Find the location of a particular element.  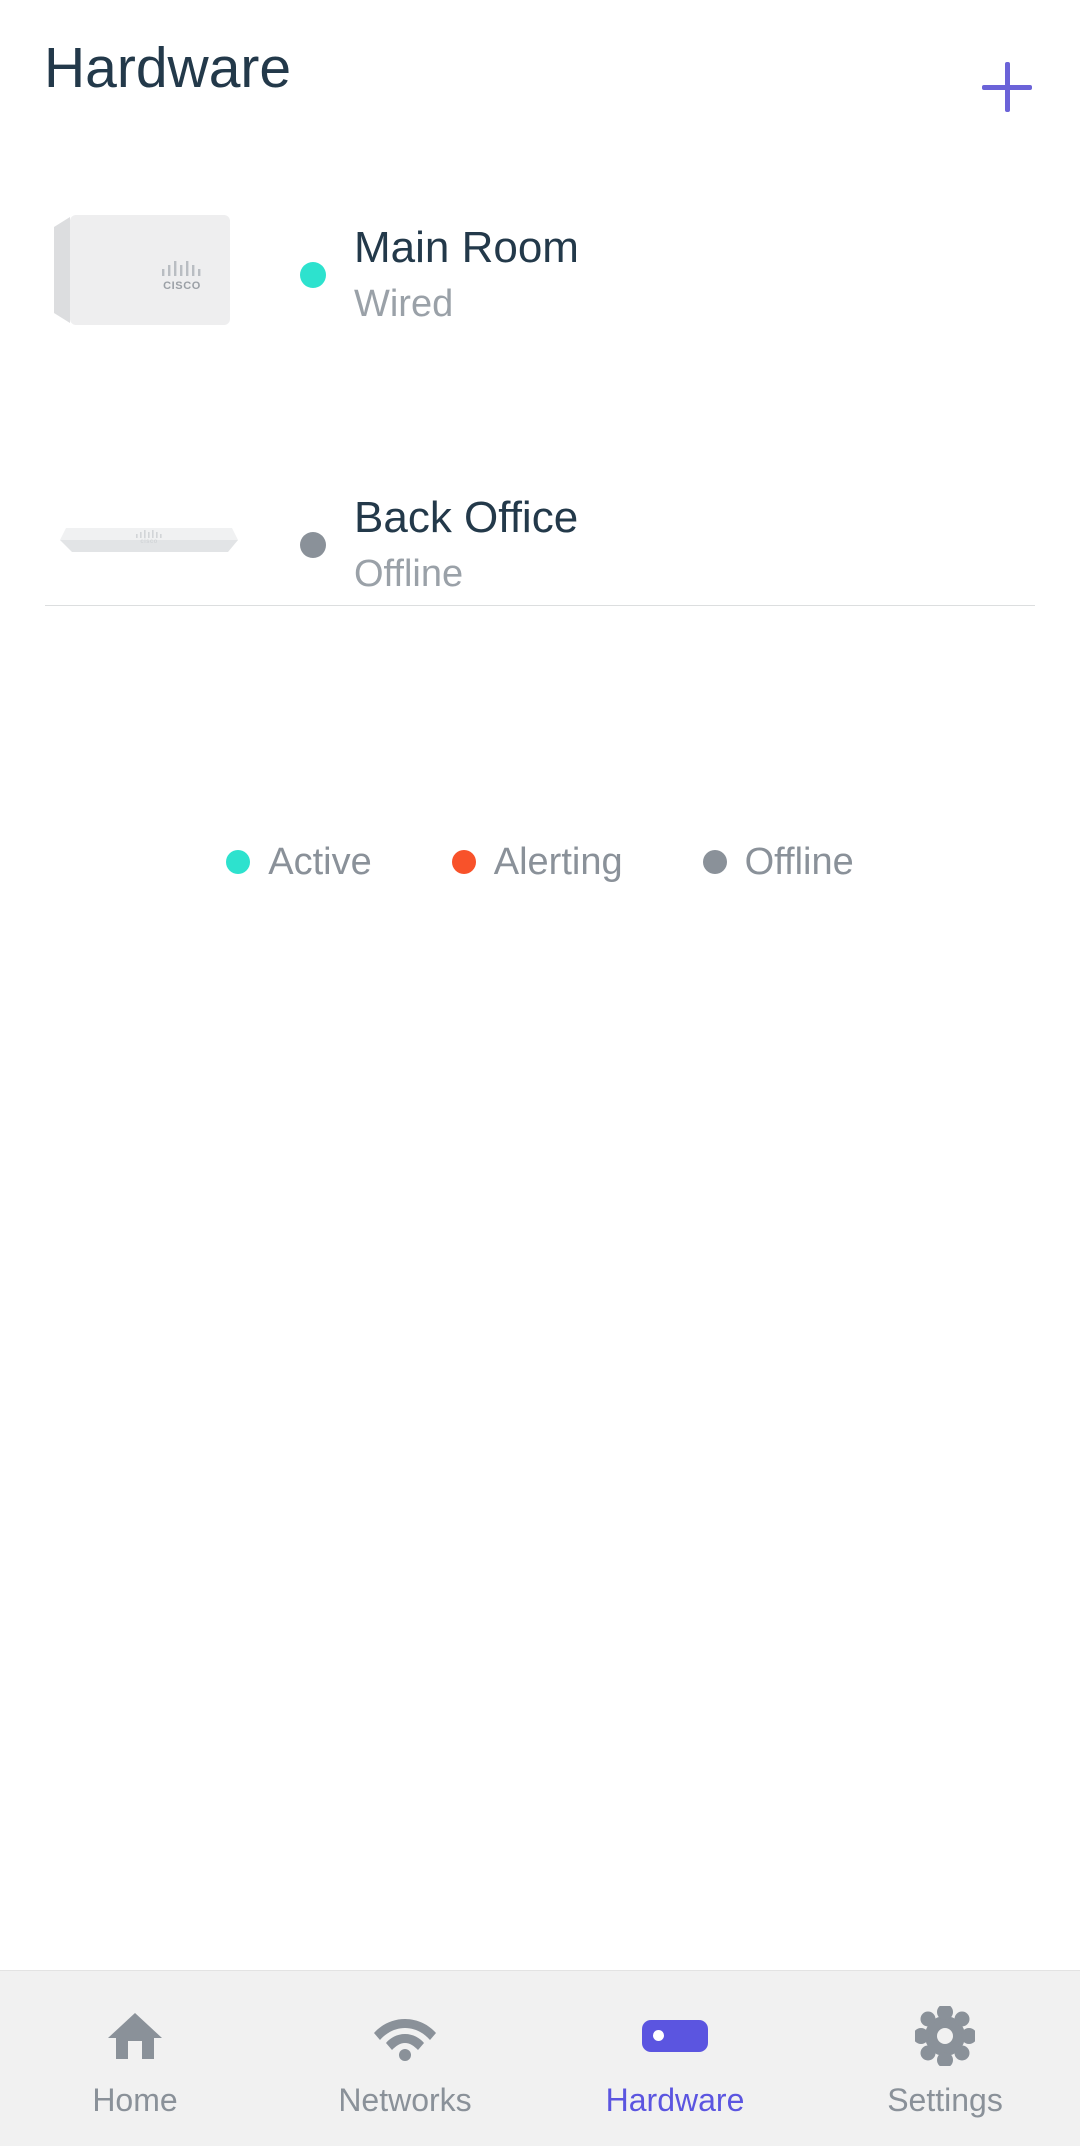

nav-item-home: Home is located at coordinates (135, 2058).